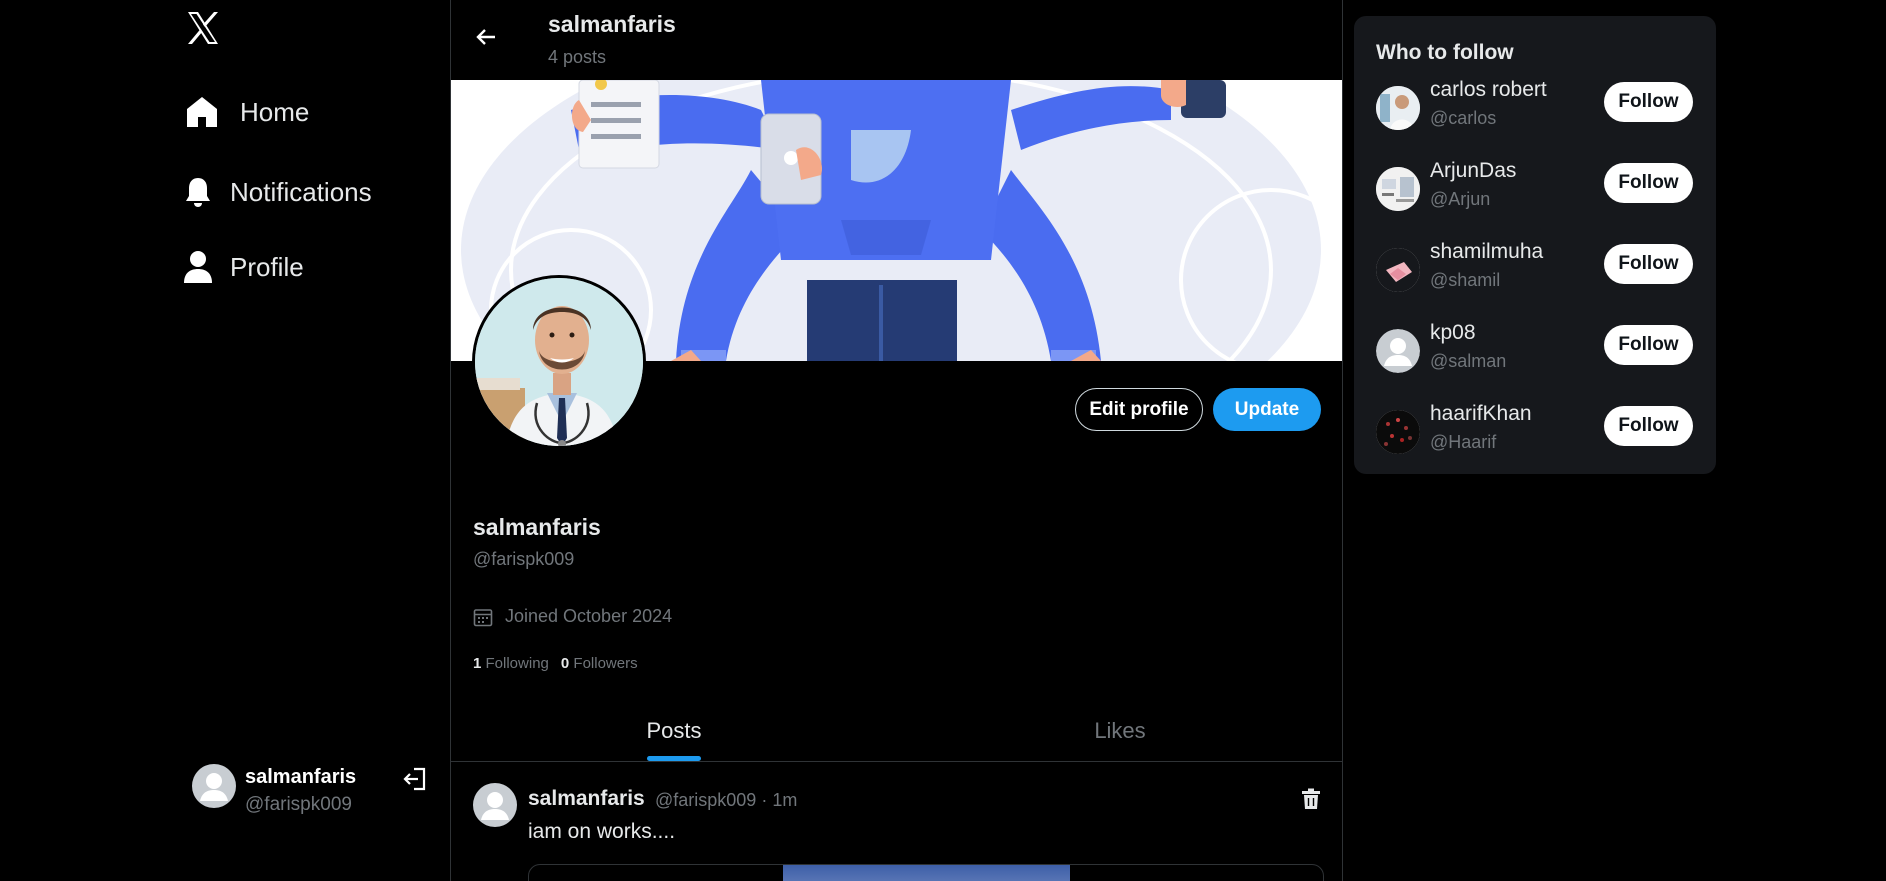 Image resolution: width=1886 pixels, height=881 pixels. Describe the element at coordinates (1535, 351) in the screenshot. I see `follow-suggestion: kp08 @salman Follow` at that location.